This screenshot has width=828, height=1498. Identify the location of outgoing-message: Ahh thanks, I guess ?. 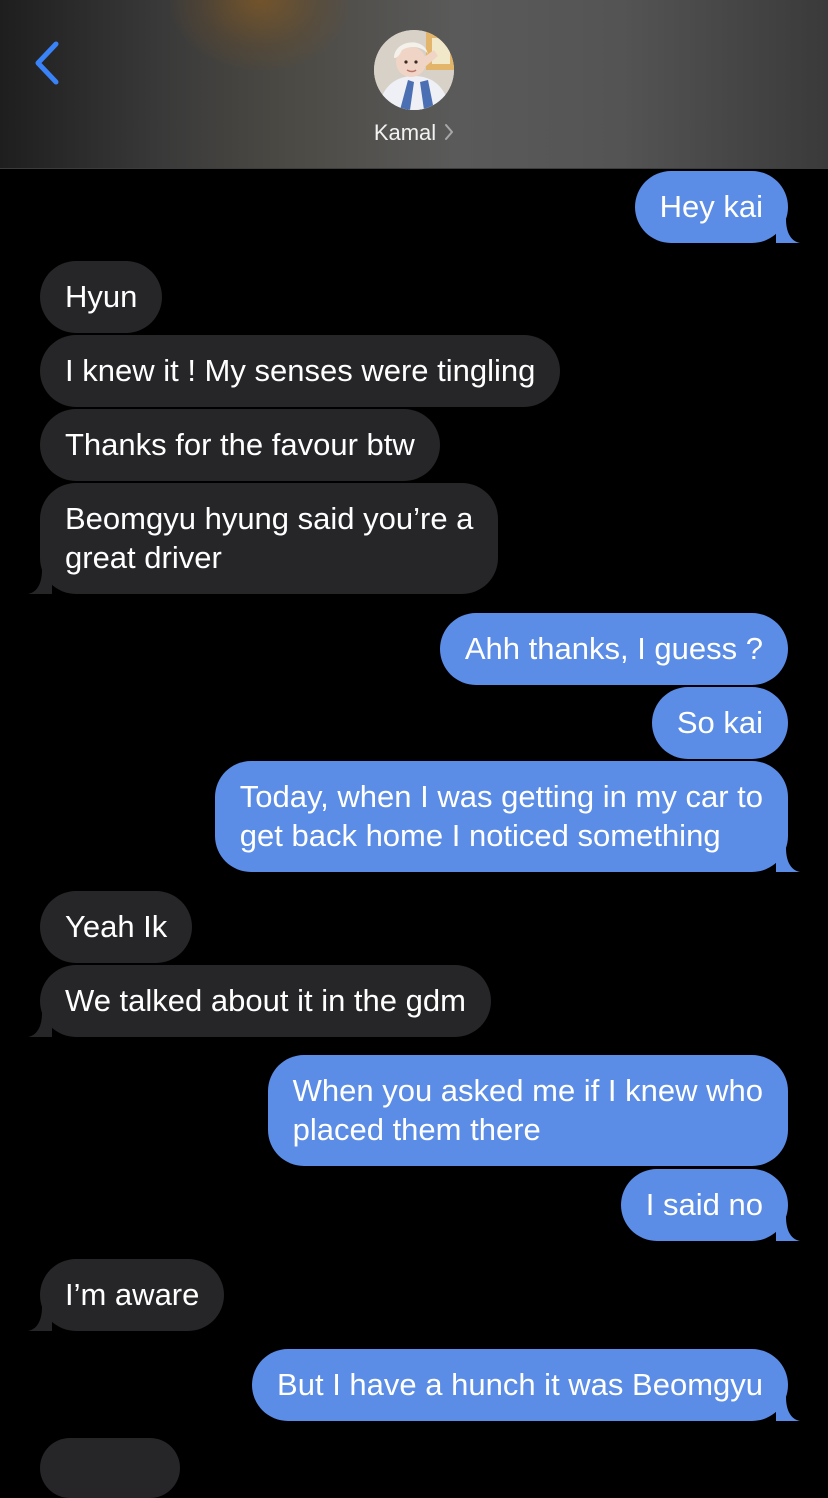
(613, 649).